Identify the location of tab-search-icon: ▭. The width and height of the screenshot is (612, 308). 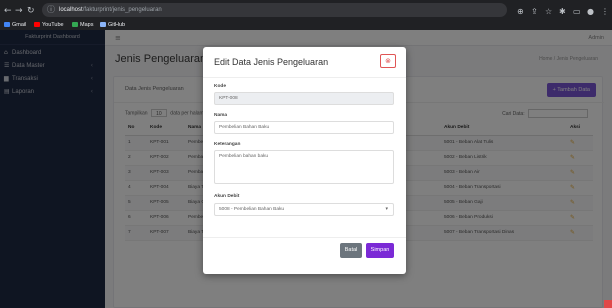
(577, 12).